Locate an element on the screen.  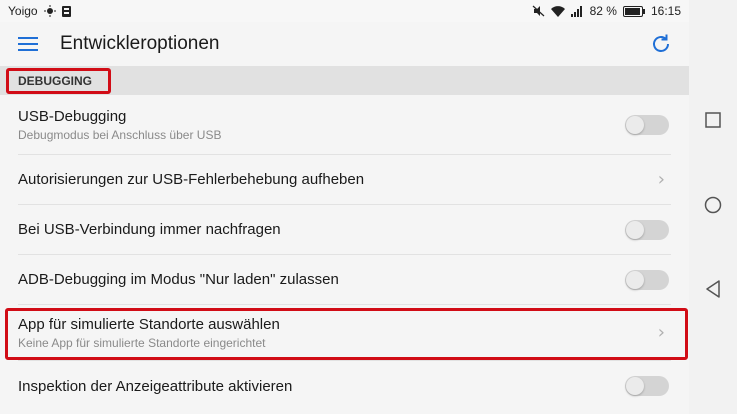
navigation-bar is located at coordinates (713, 207).